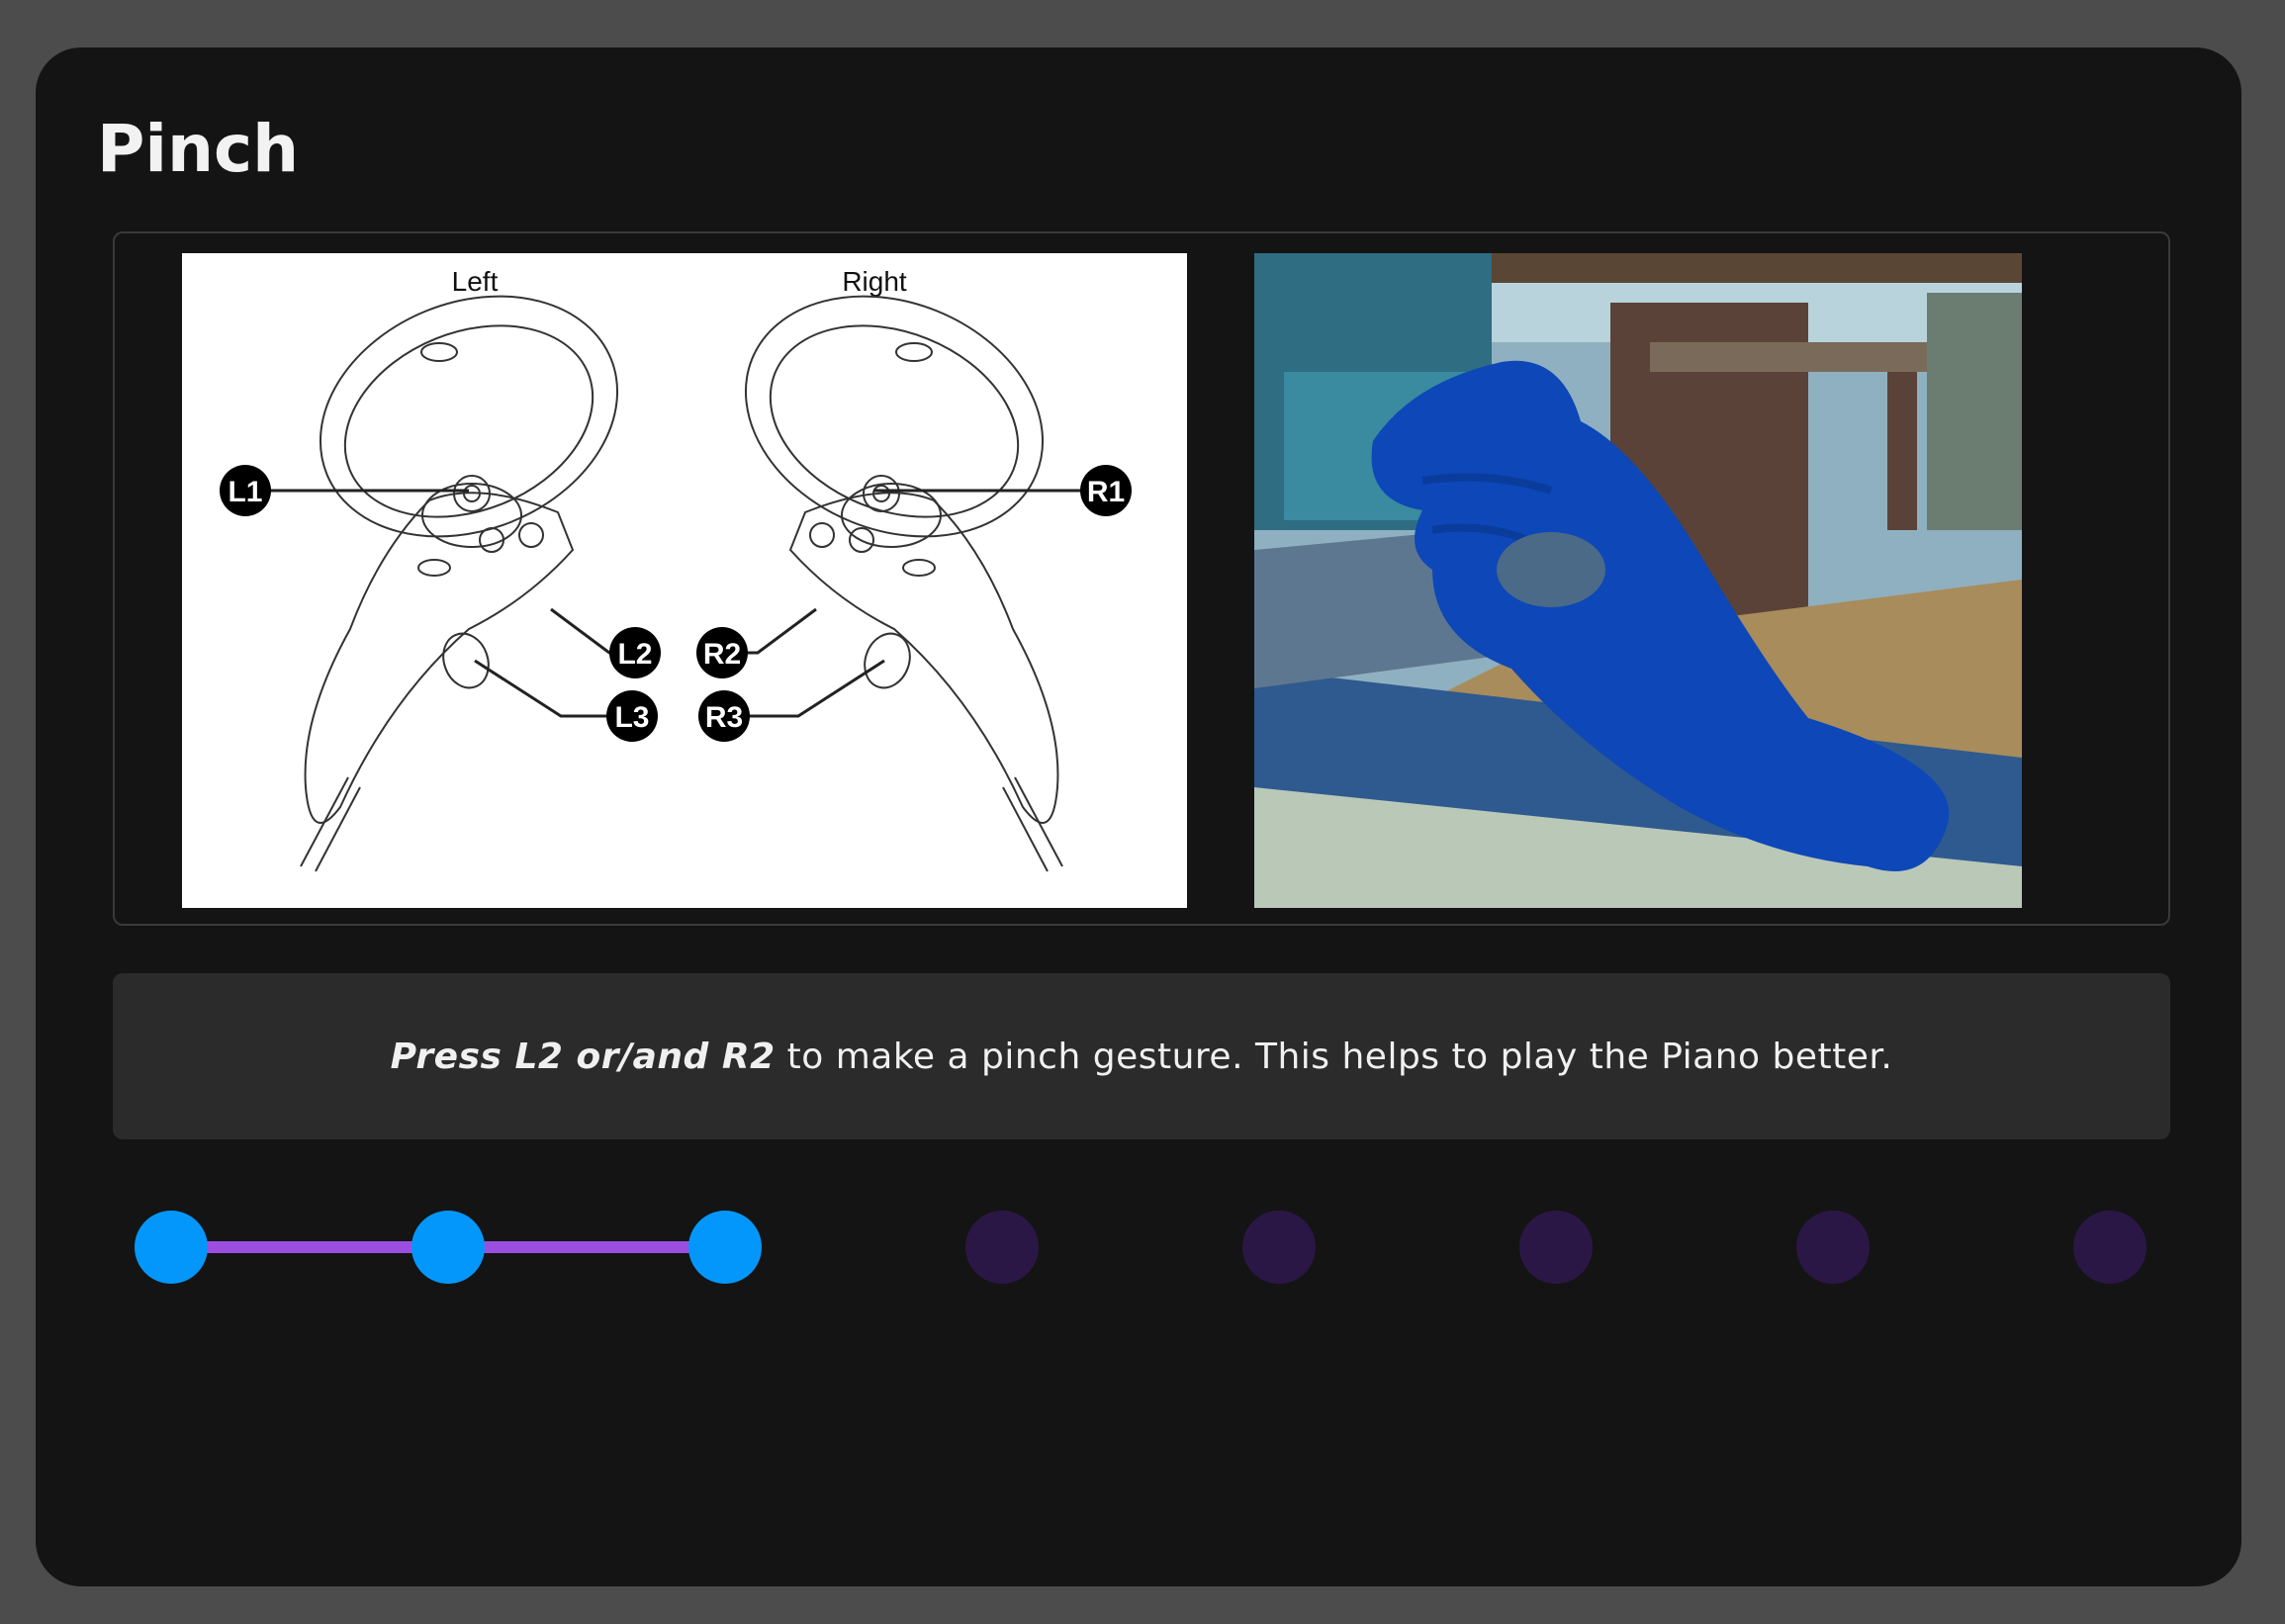 This screenshot has width=2285, height=1624. I want to click on svg-text: L3, so click(631, 717).